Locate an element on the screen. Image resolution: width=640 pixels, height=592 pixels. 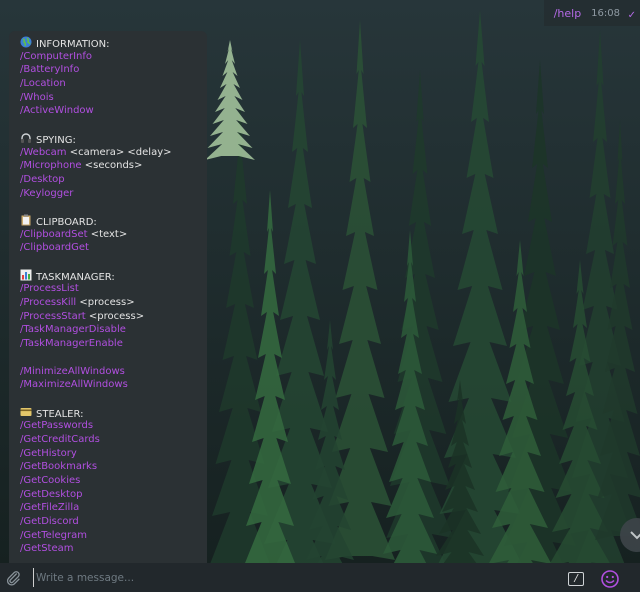
command-line: /ClipboardSet <text> is located at coordinates (113, 235).